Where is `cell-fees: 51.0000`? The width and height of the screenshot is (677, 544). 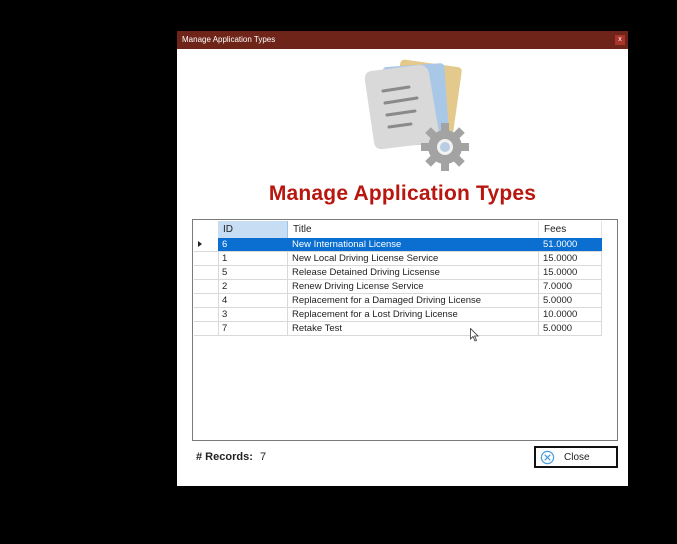 cell-fees: 51.0000 is located at coordinates (570, 244).